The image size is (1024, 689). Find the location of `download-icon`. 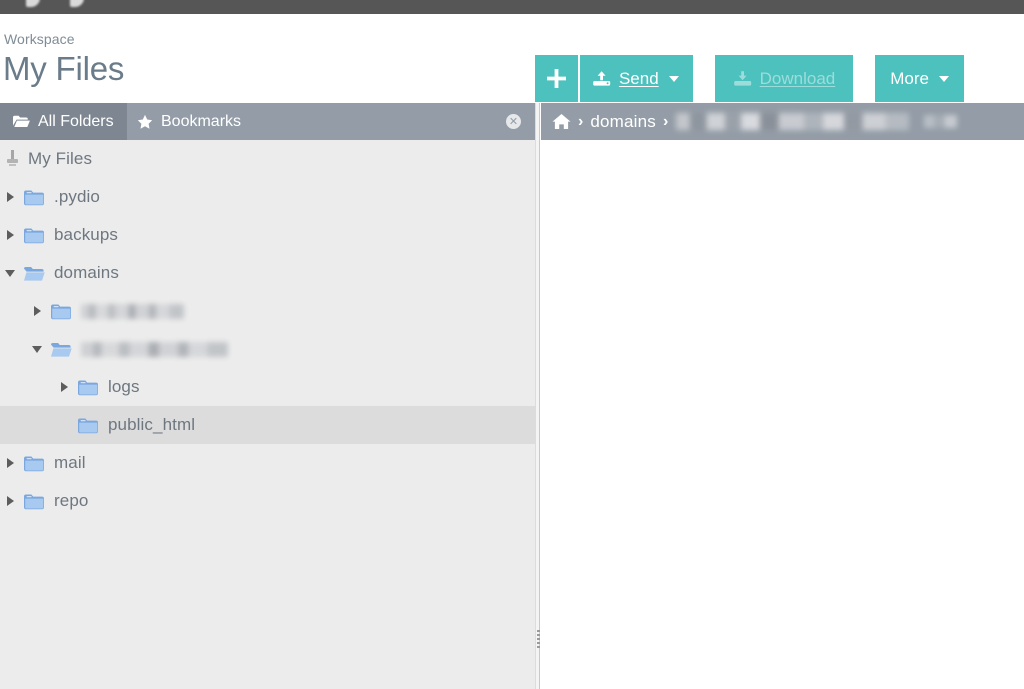

download-icon is located at coordinates (743, 79).